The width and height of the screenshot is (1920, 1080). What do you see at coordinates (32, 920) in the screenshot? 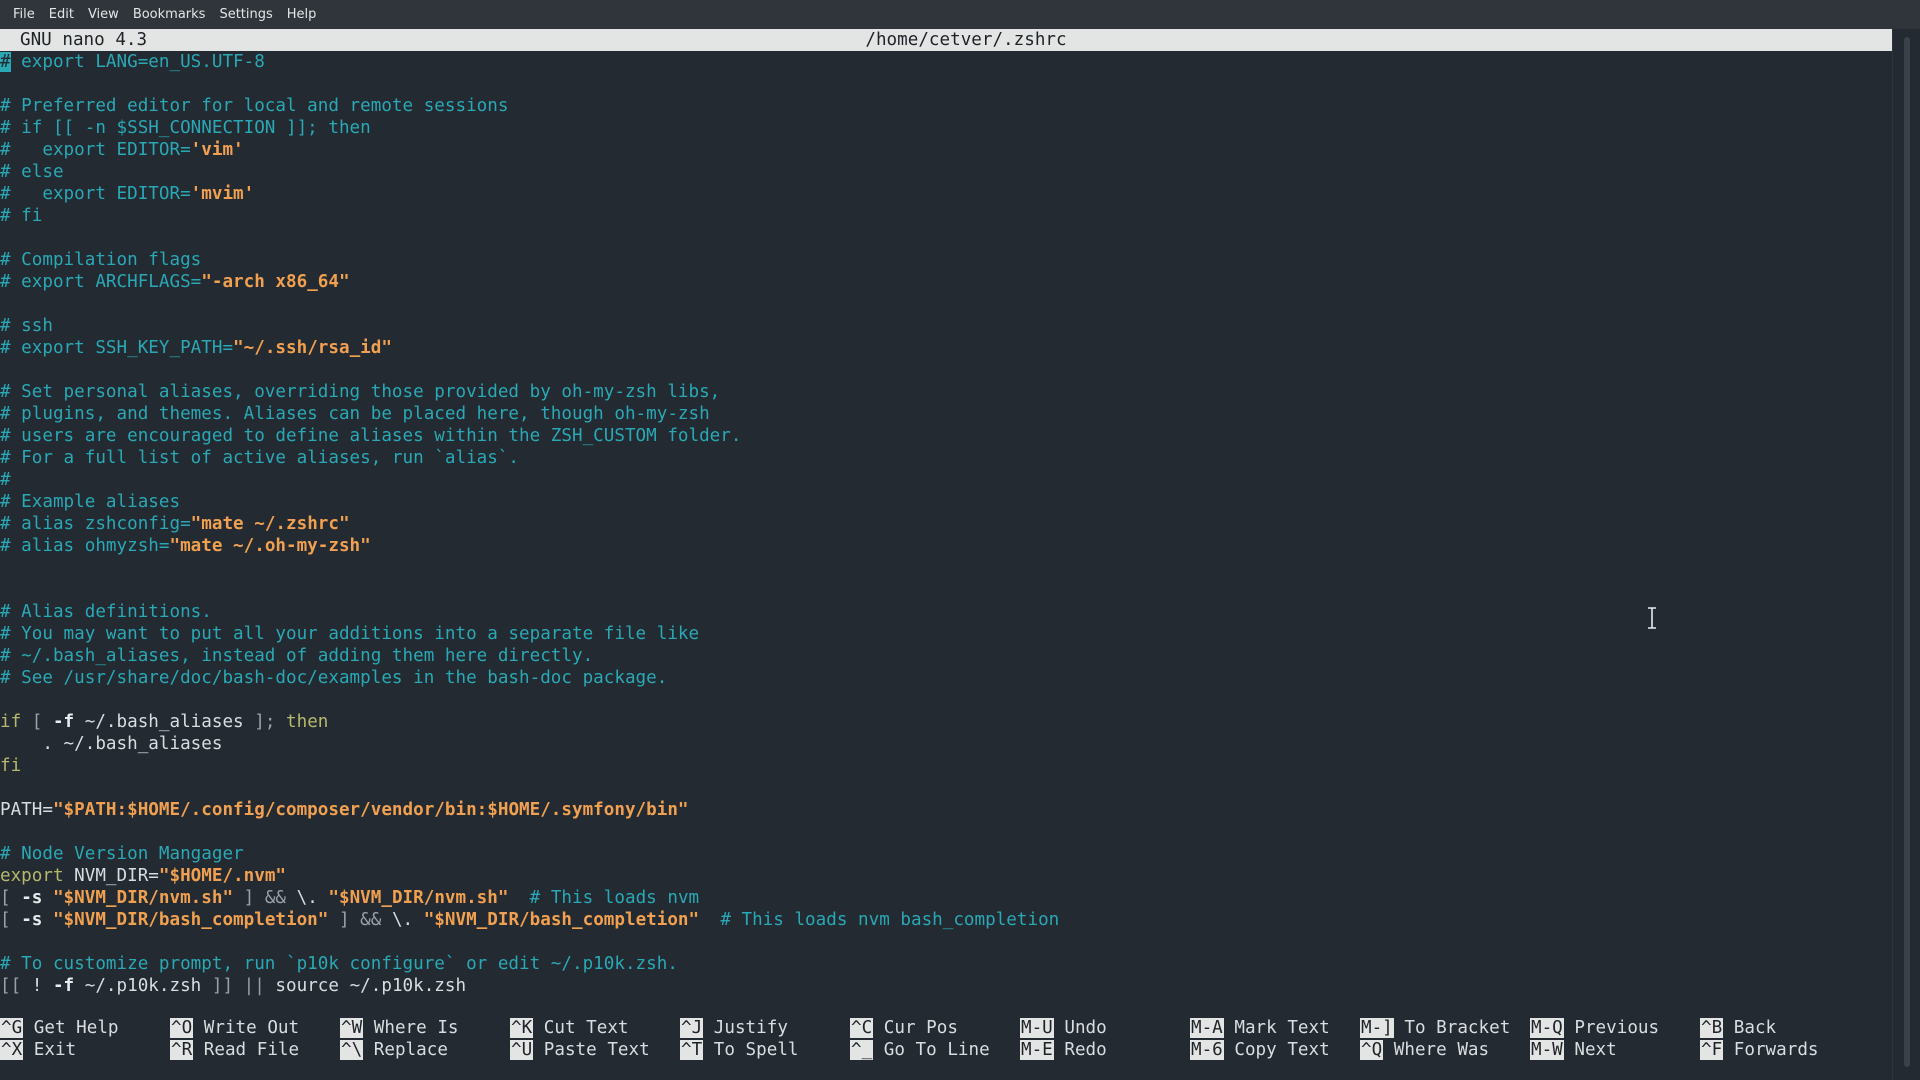
I see `code-token: -s` at bounding box center [32, 920].